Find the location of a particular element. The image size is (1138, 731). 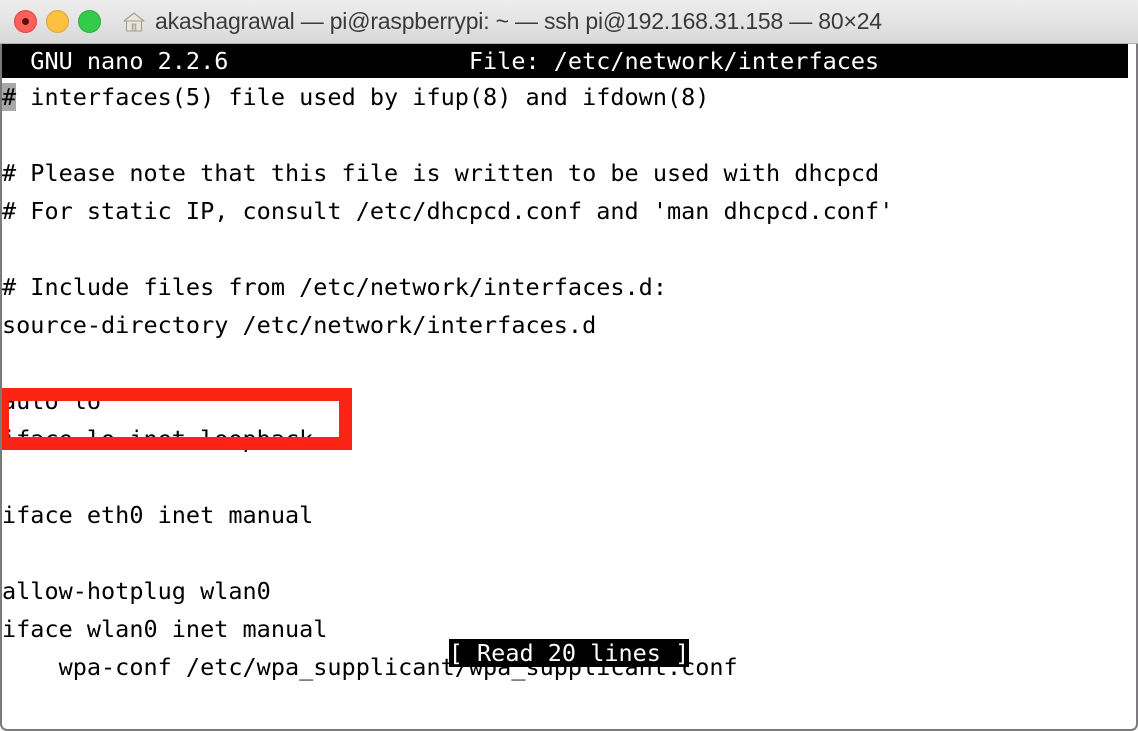

nano-text-line: allow-hotplug wlan0 is located at coordinates (569, 591).